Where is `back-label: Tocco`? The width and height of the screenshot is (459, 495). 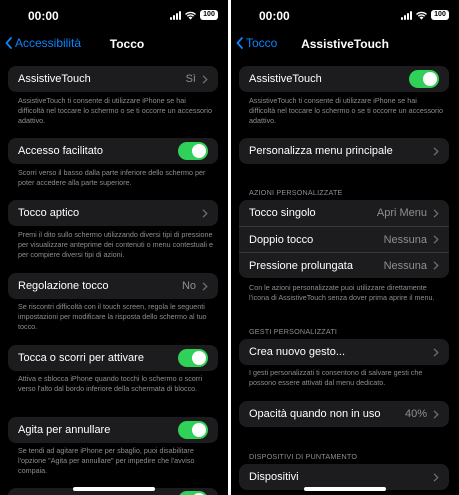
back-label: Tocco is located at coordinates (262, 43).